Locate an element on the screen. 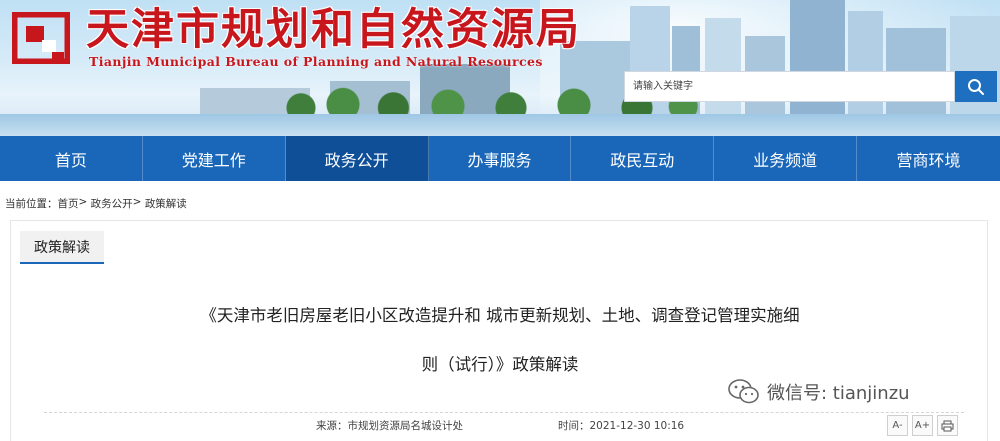 The width and height of the screenshot is (1000, 441). article-source: 来源：市规划资源局名城设计处 is located at coordinates (389, 426).